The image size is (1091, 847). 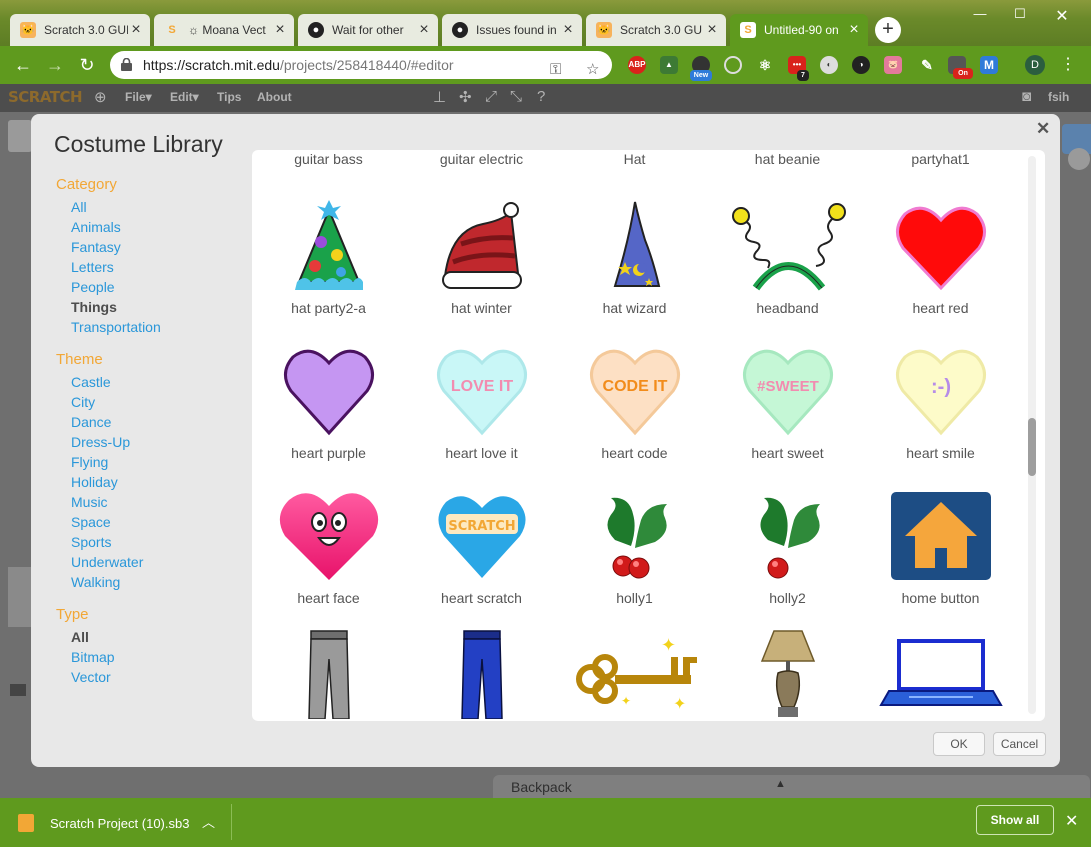 I want to click on costume-item: holly1, so click(x=634, y=545).